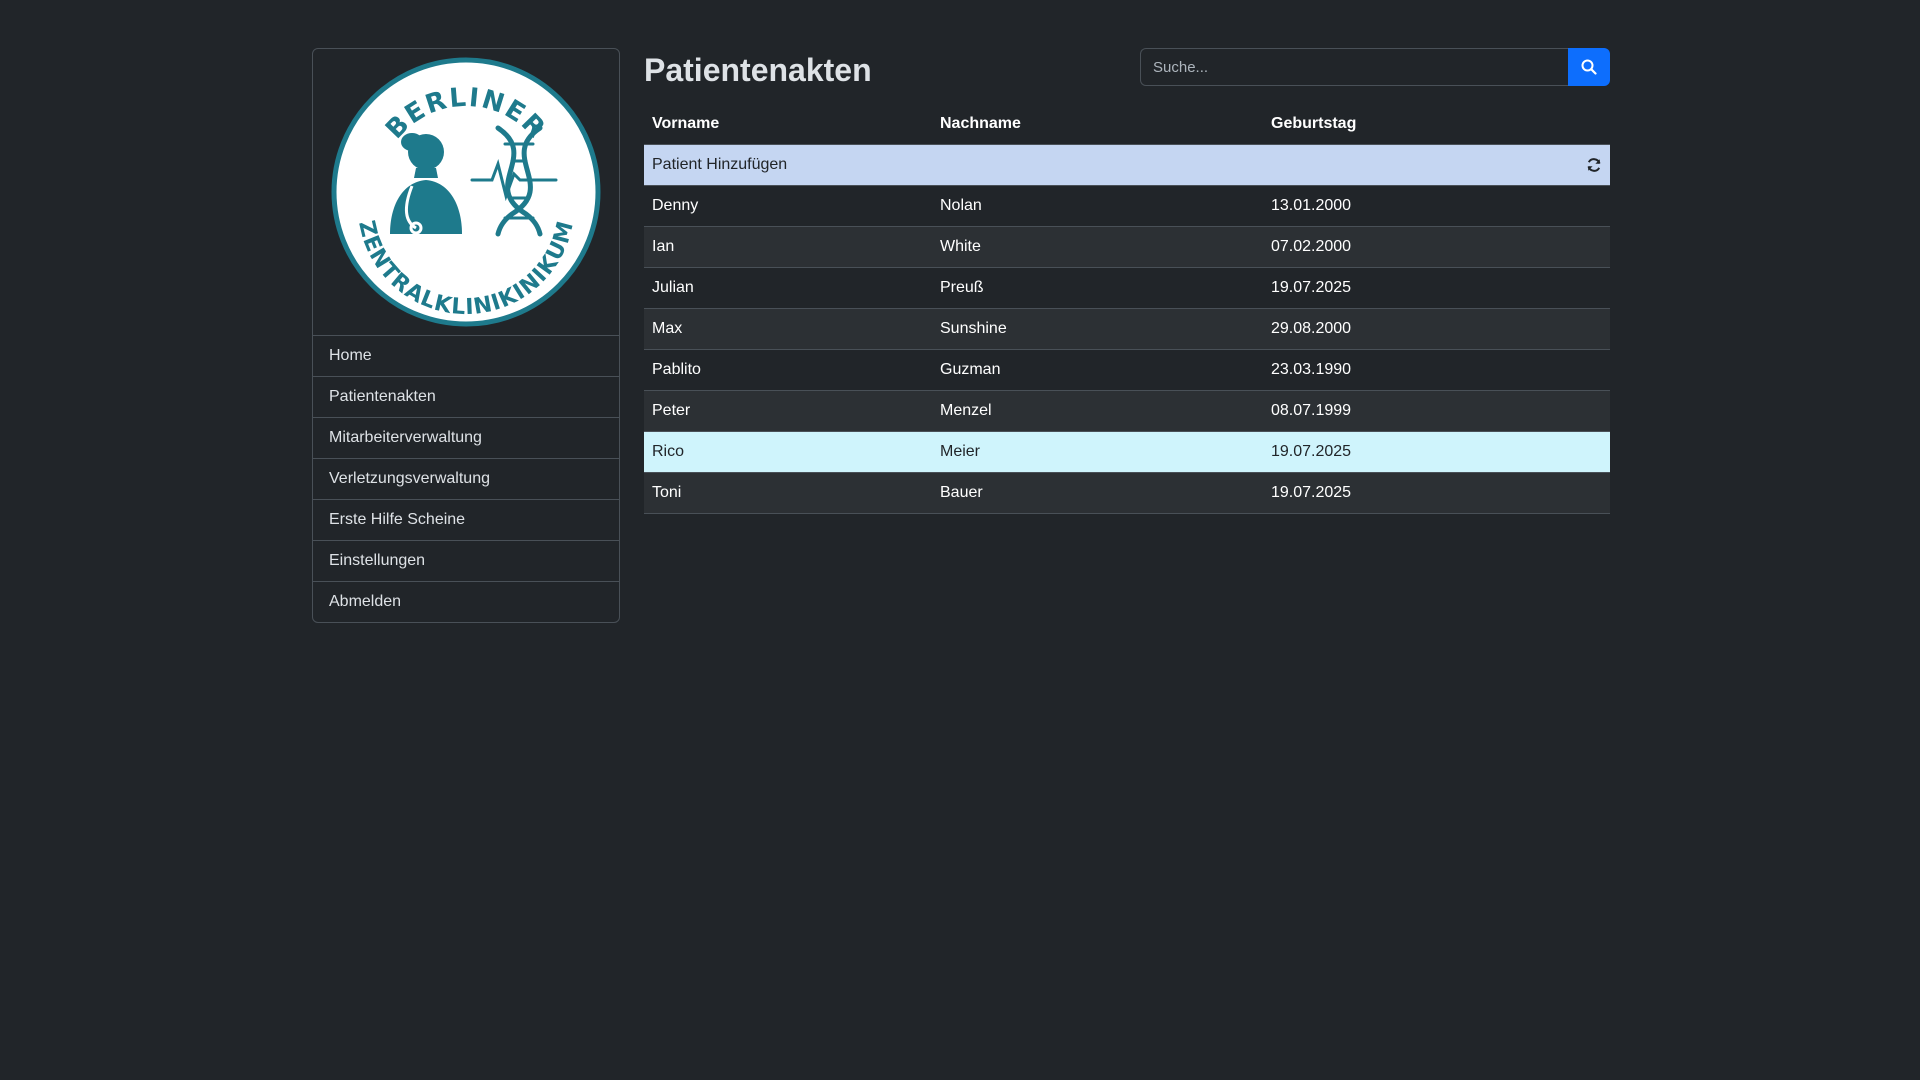 The image size is (1920, 1080). Describe the element at coordinates (1097, 124) in the screenshot. I see `header-nachname: Nachname` at that location.